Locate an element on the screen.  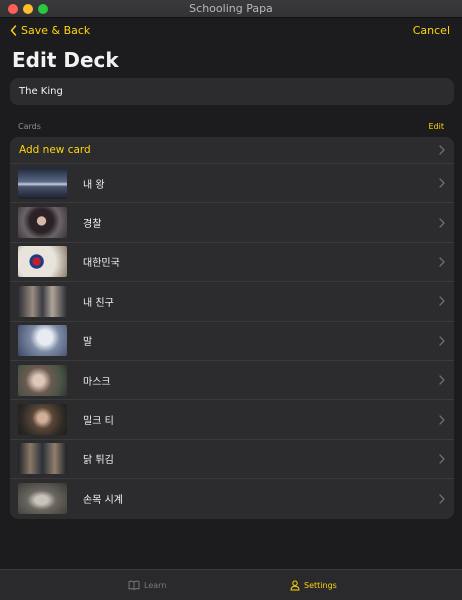
cards-edit-button: Edit is located at coordinates (437, 126).